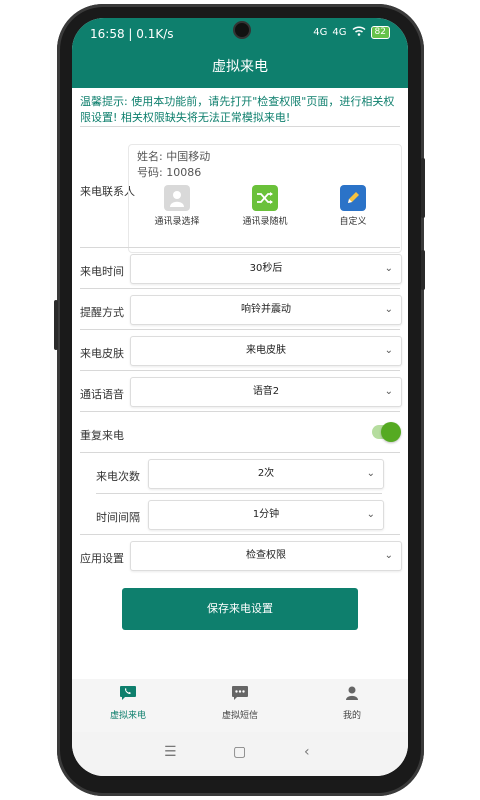 Image resolution: width=480 pixels, height=800 pixels. What do you see at coordinates (173, 165) in the screenshot?
I see `contact-info: 姓名: 中国移动 号码: 10086` at bounding box center [173, 165].